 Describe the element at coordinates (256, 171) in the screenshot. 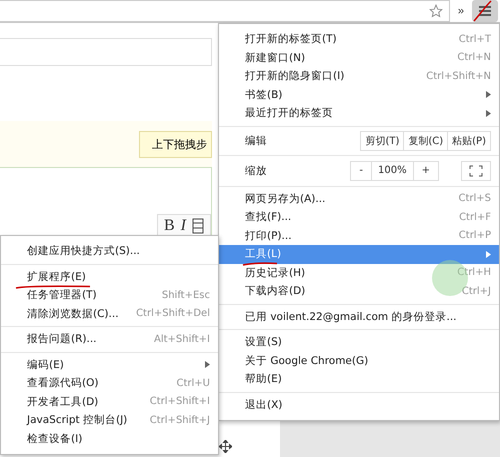

I see `menu-item-label: 缩放` at that location.